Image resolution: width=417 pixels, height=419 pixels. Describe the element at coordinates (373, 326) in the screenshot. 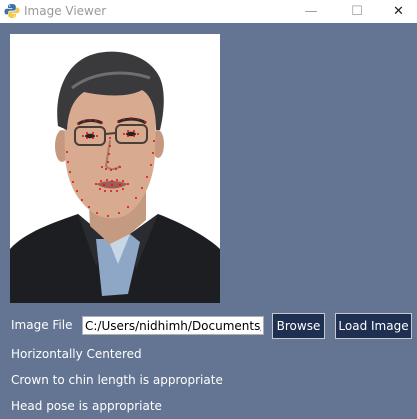

I see `load-image-button: Load Image` at that location.